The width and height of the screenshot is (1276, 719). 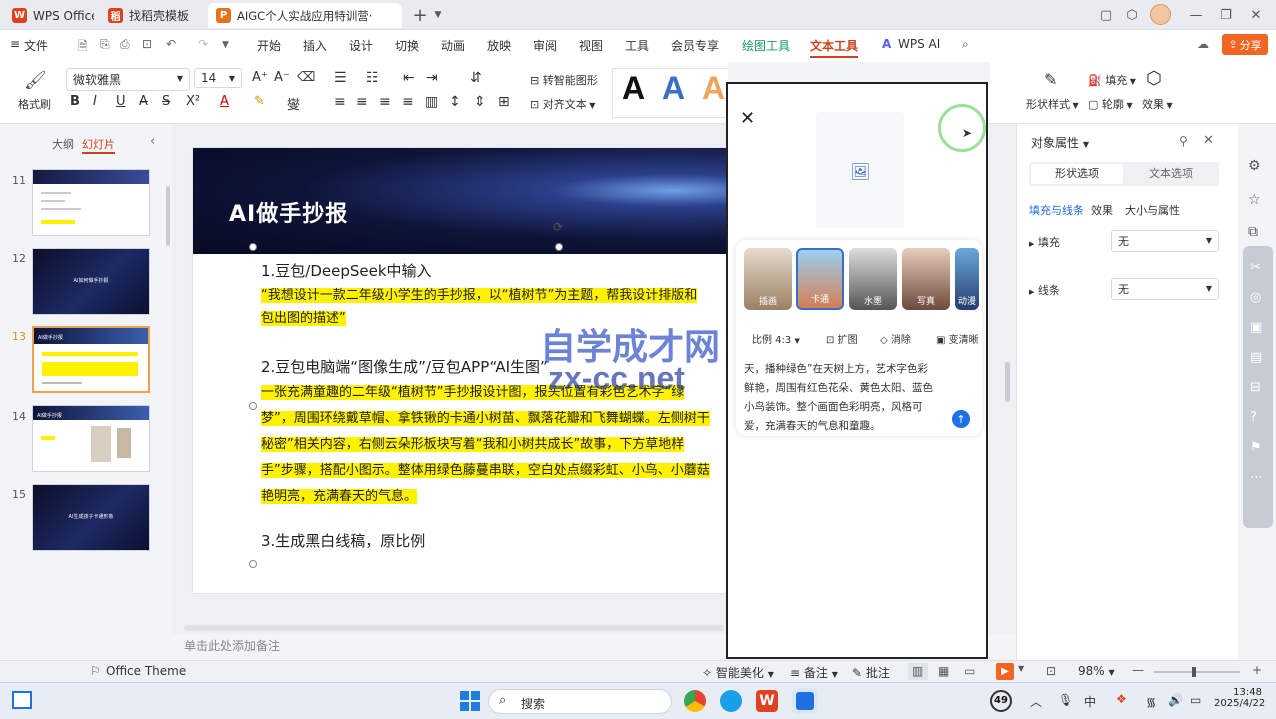 I want to click on prompt-2-line: 艳明亮，充满春天的气息。, so click(x=339, y=496).